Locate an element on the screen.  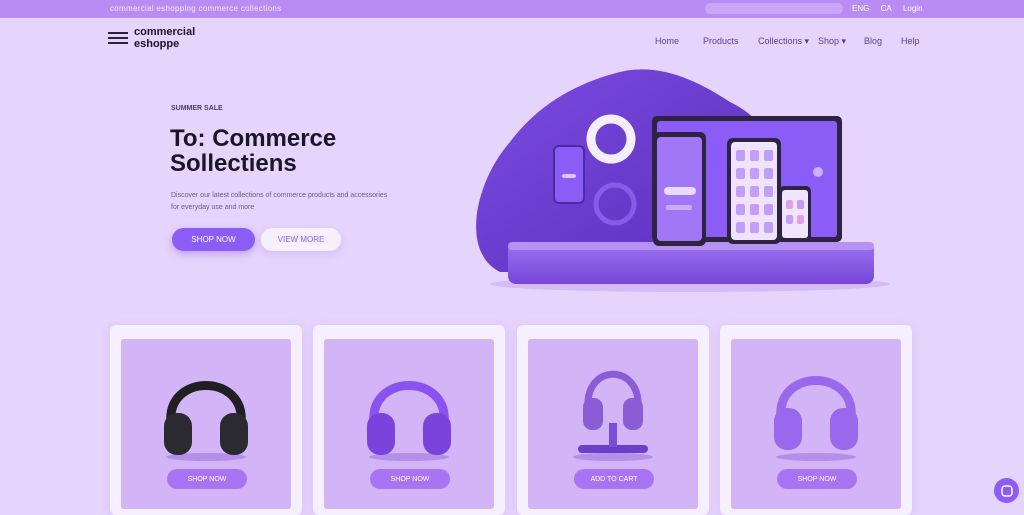
hero-title: To: Commerce Sollectiens is located at coordinates (253, 151).